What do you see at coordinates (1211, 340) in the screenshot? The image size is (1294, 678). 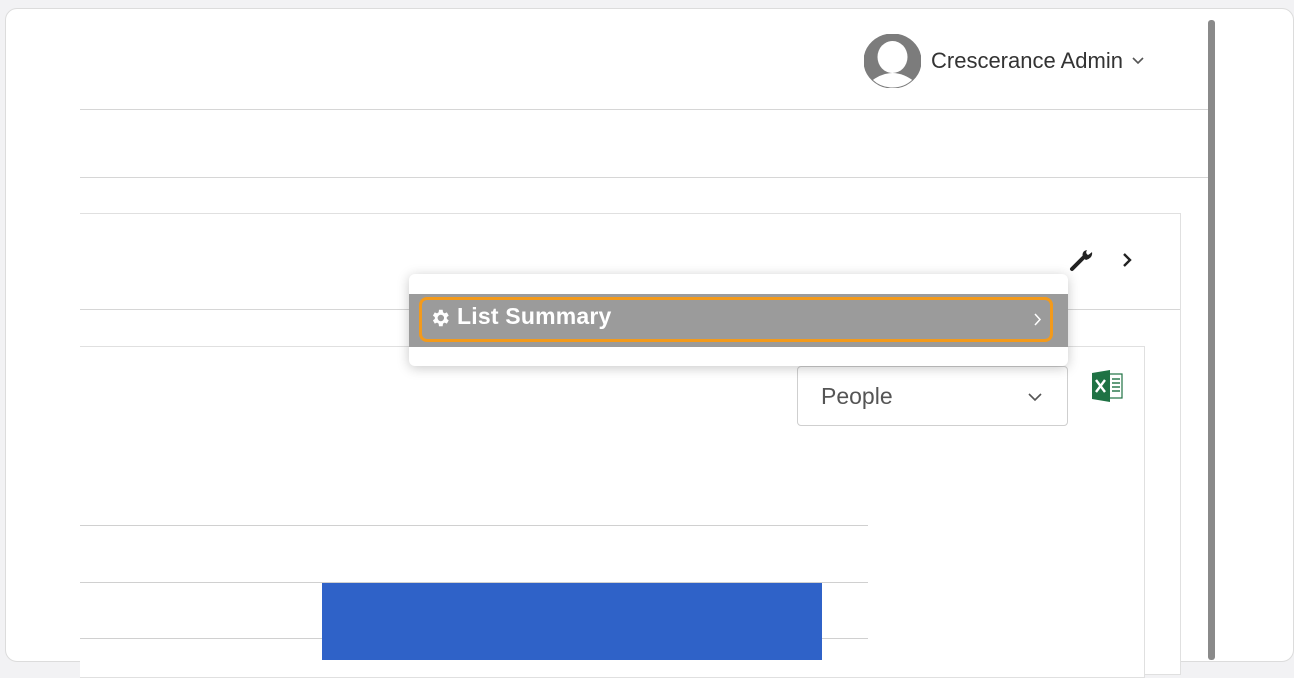 I see `vertical-scrollbar` at bounding box center [1211, 340].